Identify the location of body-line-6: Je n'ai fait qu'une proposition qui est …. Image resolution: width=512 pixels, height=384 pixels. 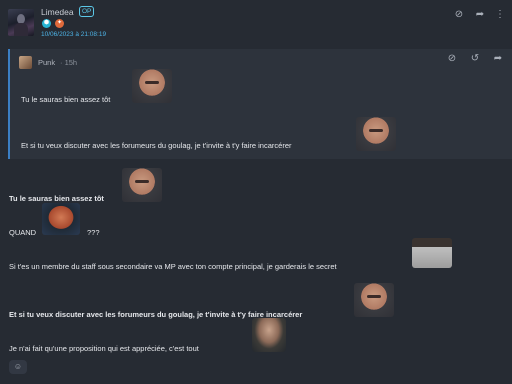
(104, 348).